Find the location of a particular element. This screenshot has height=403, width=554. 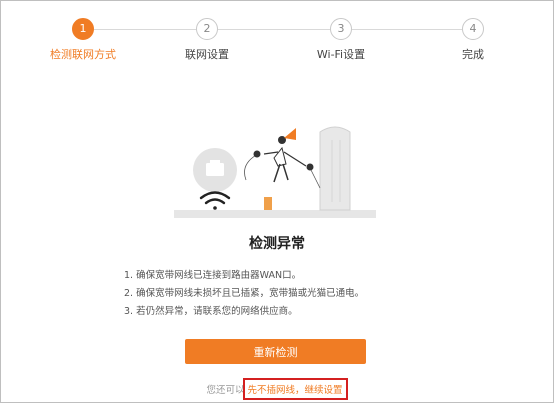

tip-item: 3. 若仍然异常，请联系您的网络供应商。 is located at coordinates (211, 311).